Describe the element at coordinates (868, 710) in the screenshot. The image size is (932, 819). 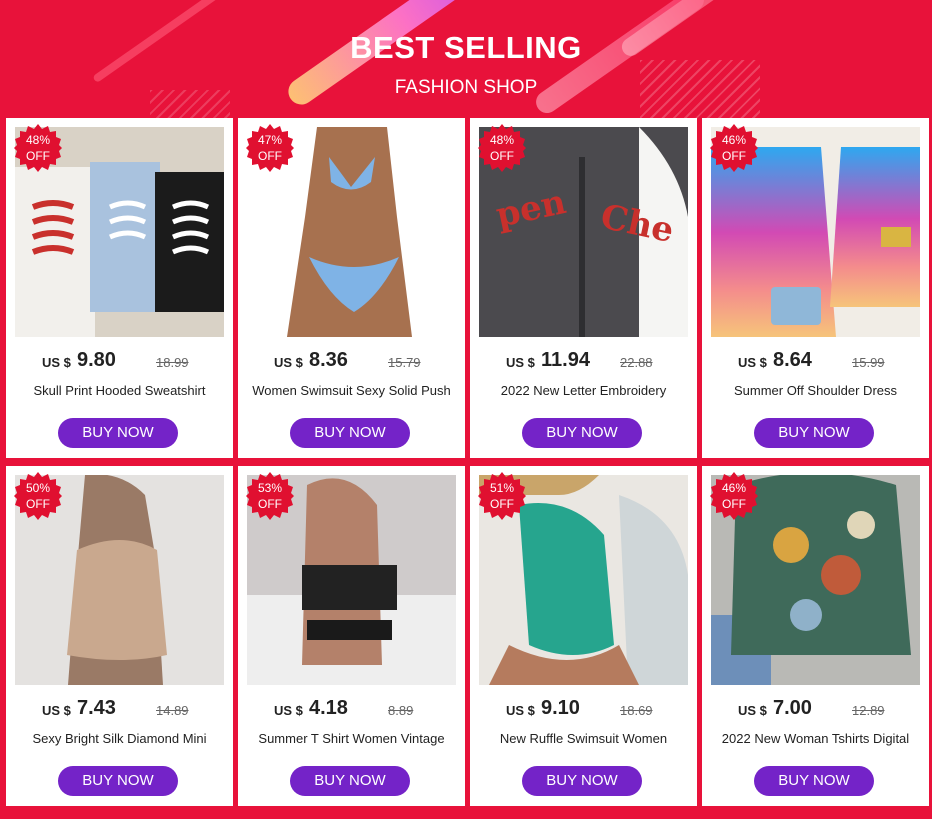
I see `original-price: 12.89` at that location.